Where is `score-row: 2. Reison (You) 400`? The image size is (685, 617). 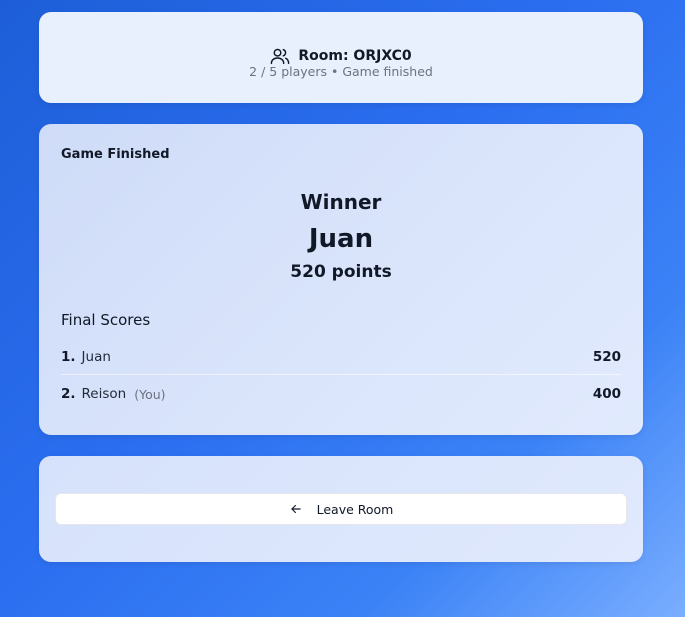
score-row: 2. Reison (You) 400 is located at coordinates (341, 394).